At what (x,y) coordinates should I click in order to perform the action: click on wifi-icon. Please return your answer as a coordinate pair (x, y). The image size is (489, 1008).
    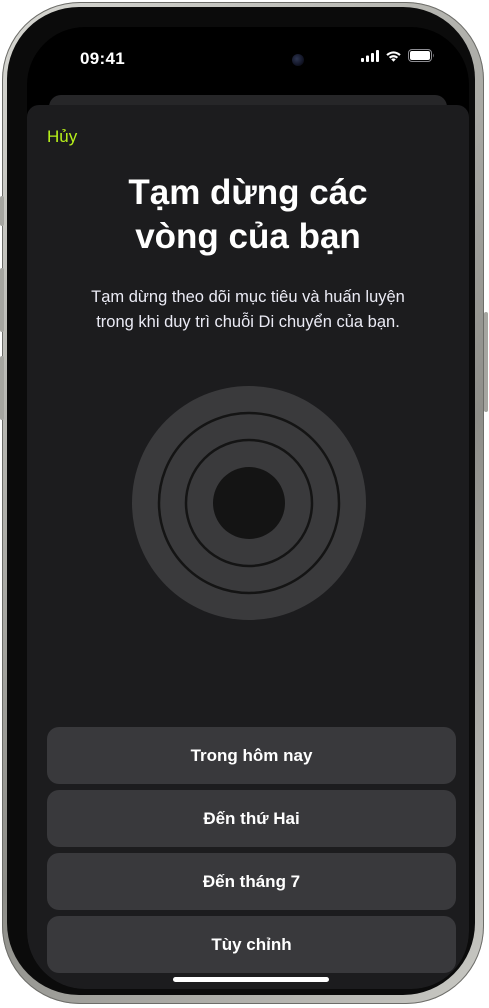
    Looking at the image, I should click on (393, 58).